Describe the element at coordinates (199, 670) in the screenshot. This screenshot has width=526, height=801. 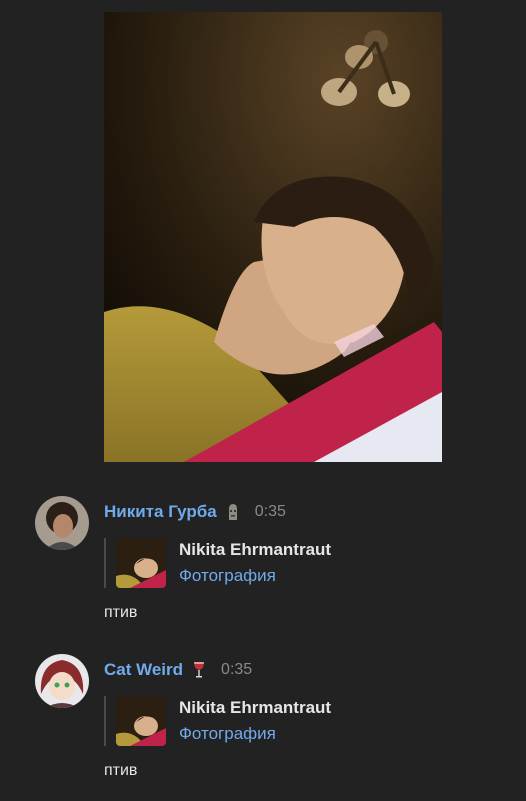
I see `wine-glass-icon` at that location.